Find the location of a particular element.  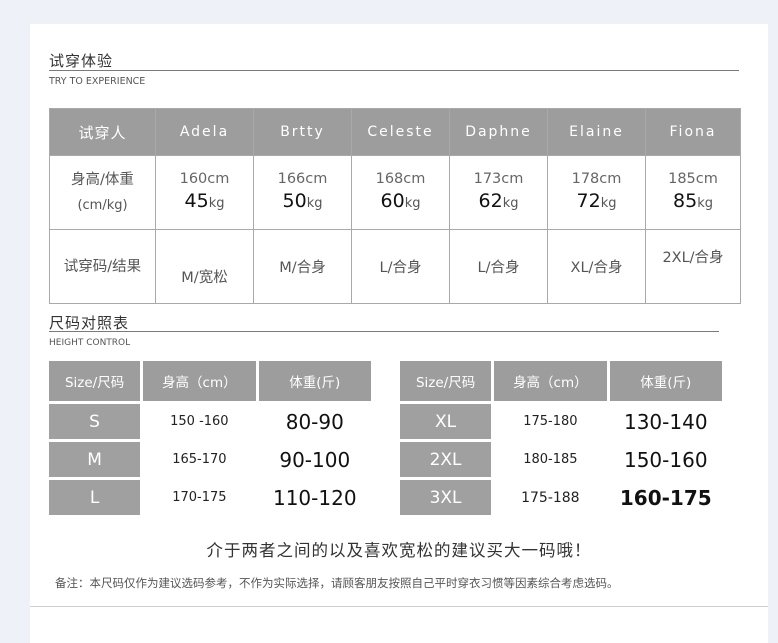

fit-result: XL/合身 is located at coordinates (596, 266).